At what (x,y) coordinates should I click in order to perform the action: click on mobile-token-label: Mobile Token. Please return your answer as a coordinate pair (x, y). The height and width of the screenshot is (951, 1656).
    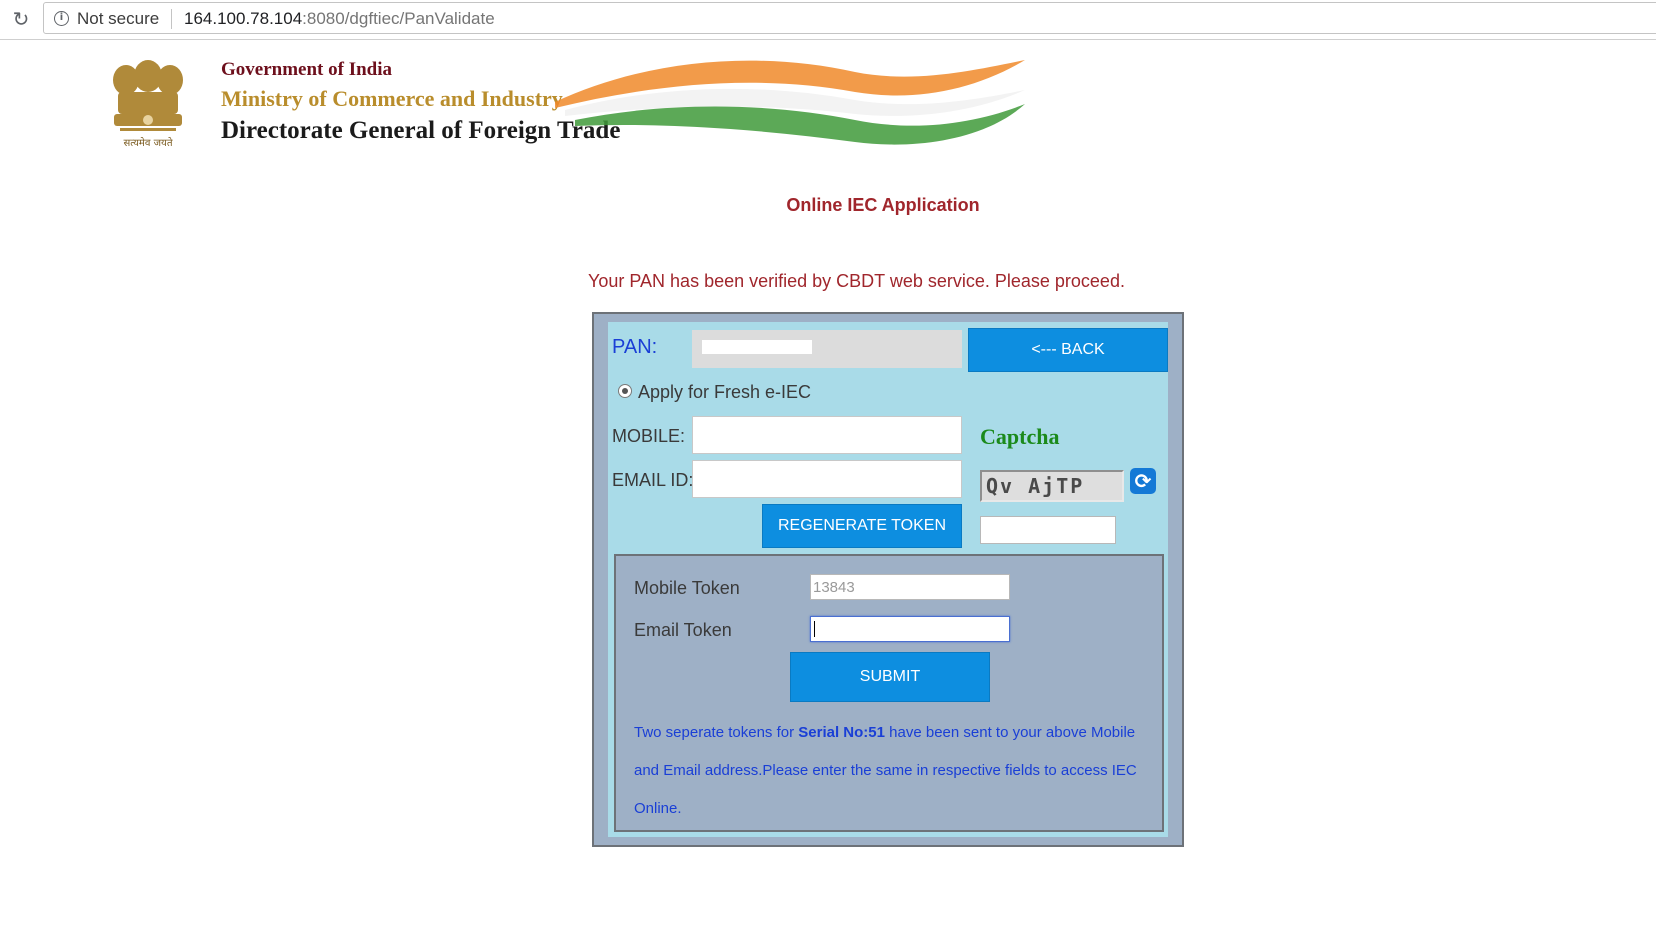
    Looking at the image, I should click on (687, 588).